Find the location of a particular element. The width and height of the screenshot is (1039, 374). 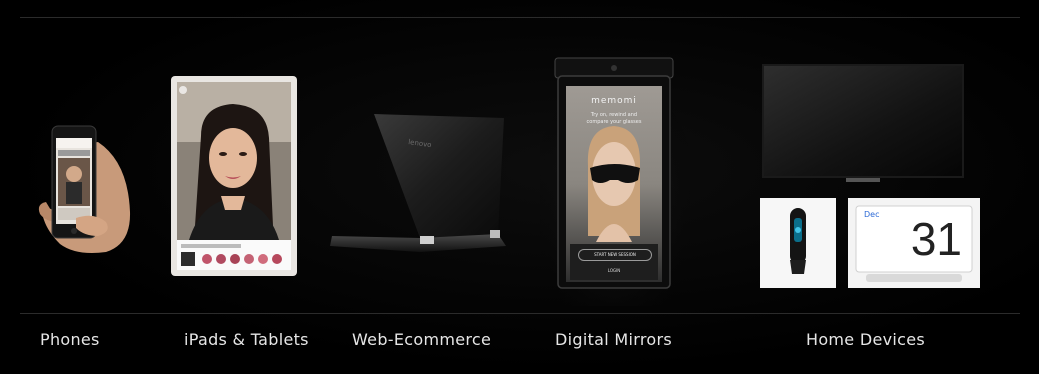

start-new-session-button: START NEW SESSION is located at coordinates (615, 255).